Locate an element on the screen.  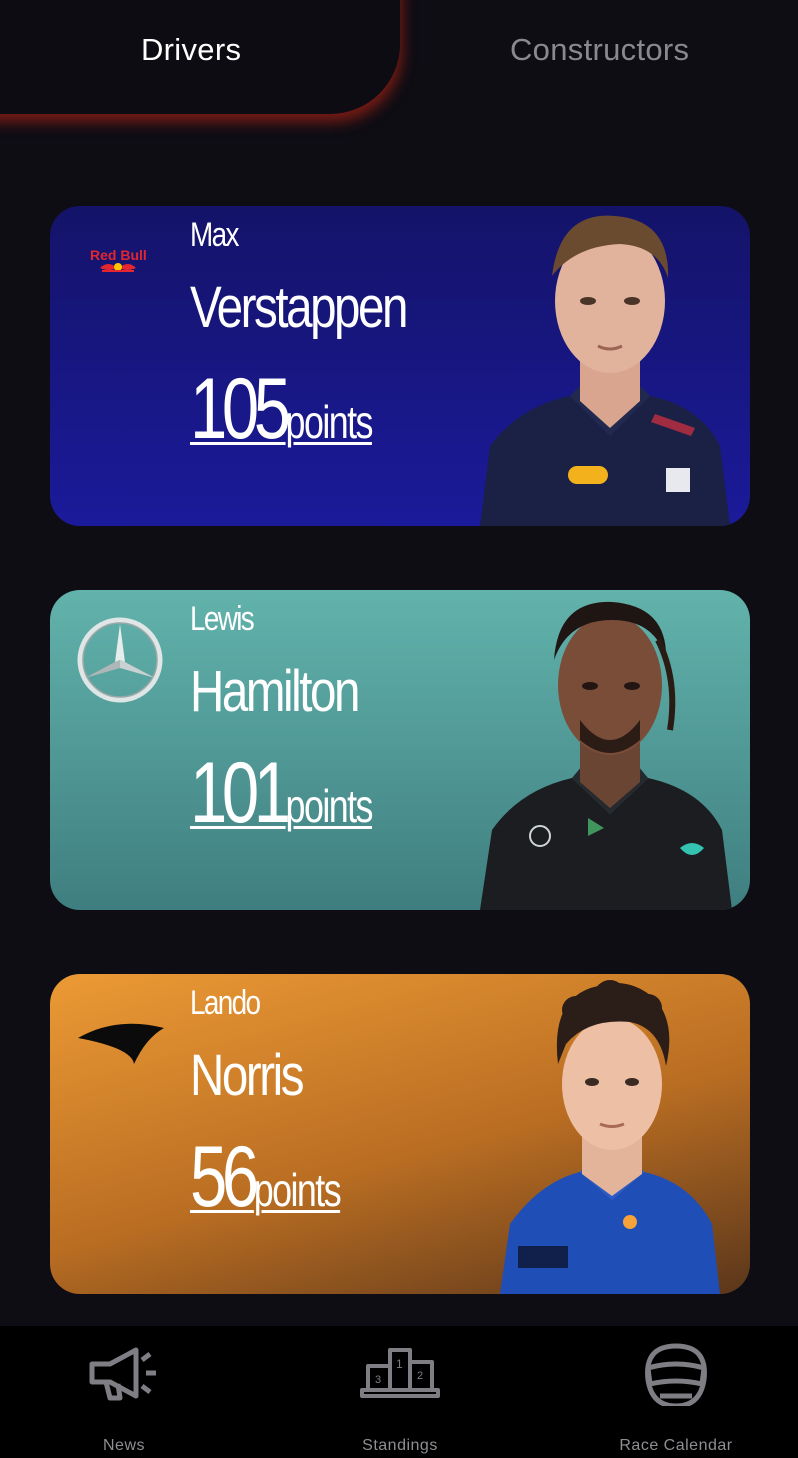
points-value: 56 is located at coordinates (224, 1177).